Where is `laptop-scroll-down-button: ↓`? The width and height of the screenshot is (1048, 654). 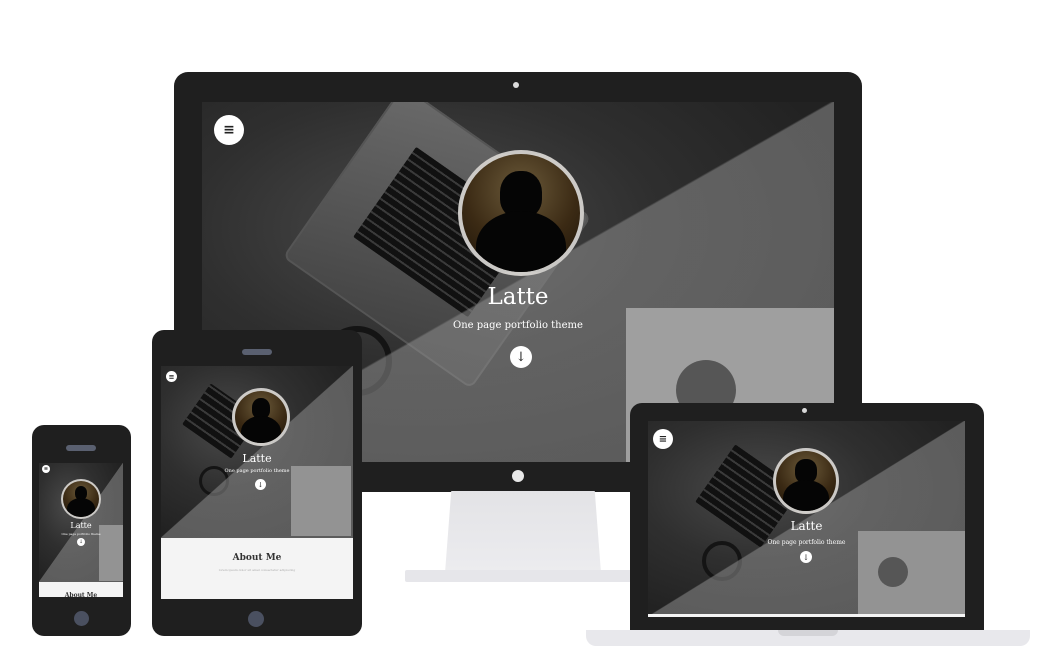
laptop-scroll-down-button: ↓ is located at coordinates (806, 557).